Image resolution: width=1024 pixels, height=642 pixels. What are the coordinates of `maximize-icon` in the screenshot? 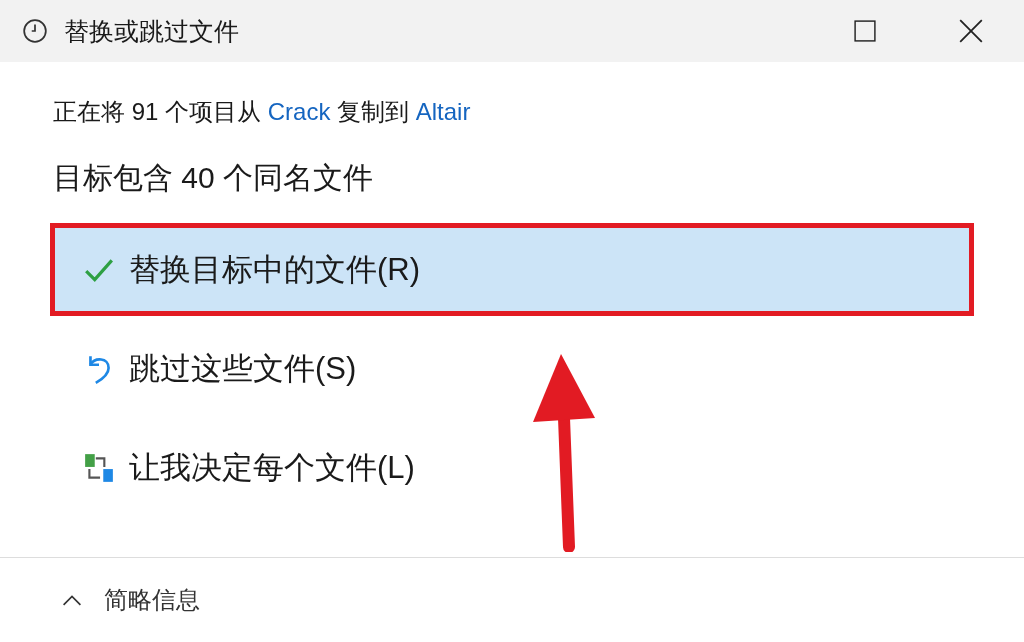 It's located at (865, 31).